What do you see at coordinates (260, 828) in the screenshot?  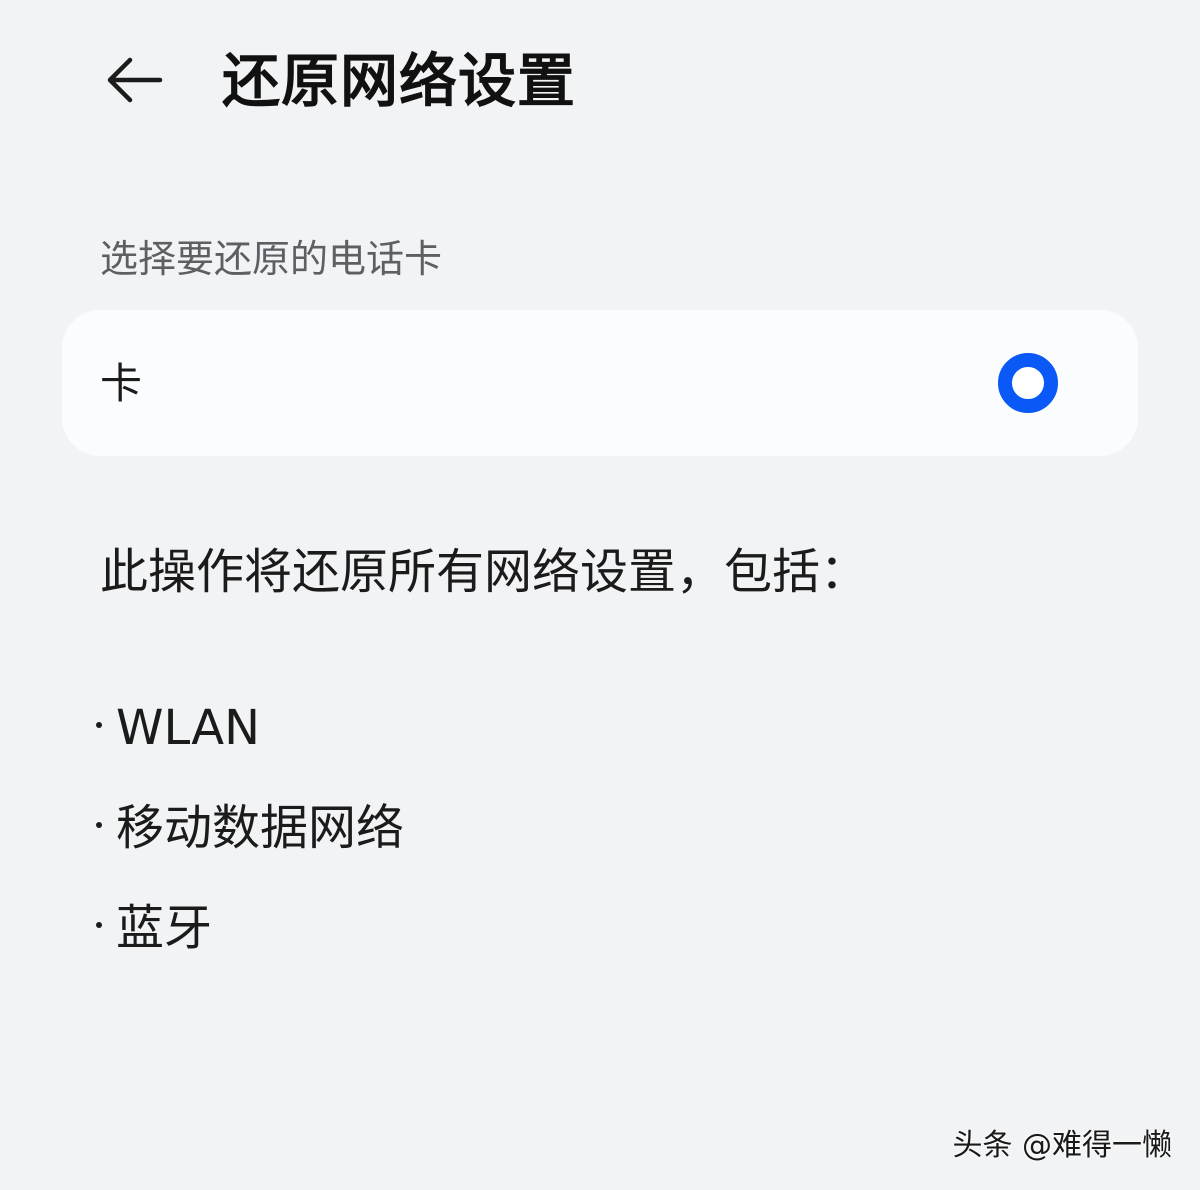 I see `list-item-label: 移动数据网络` at bounding box center [260, 828].